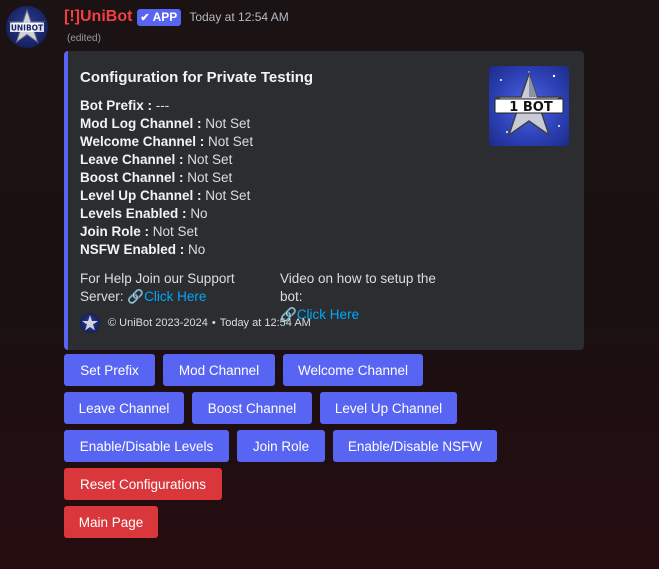  I want to click on edited-label: (edited), so click(84, 38).